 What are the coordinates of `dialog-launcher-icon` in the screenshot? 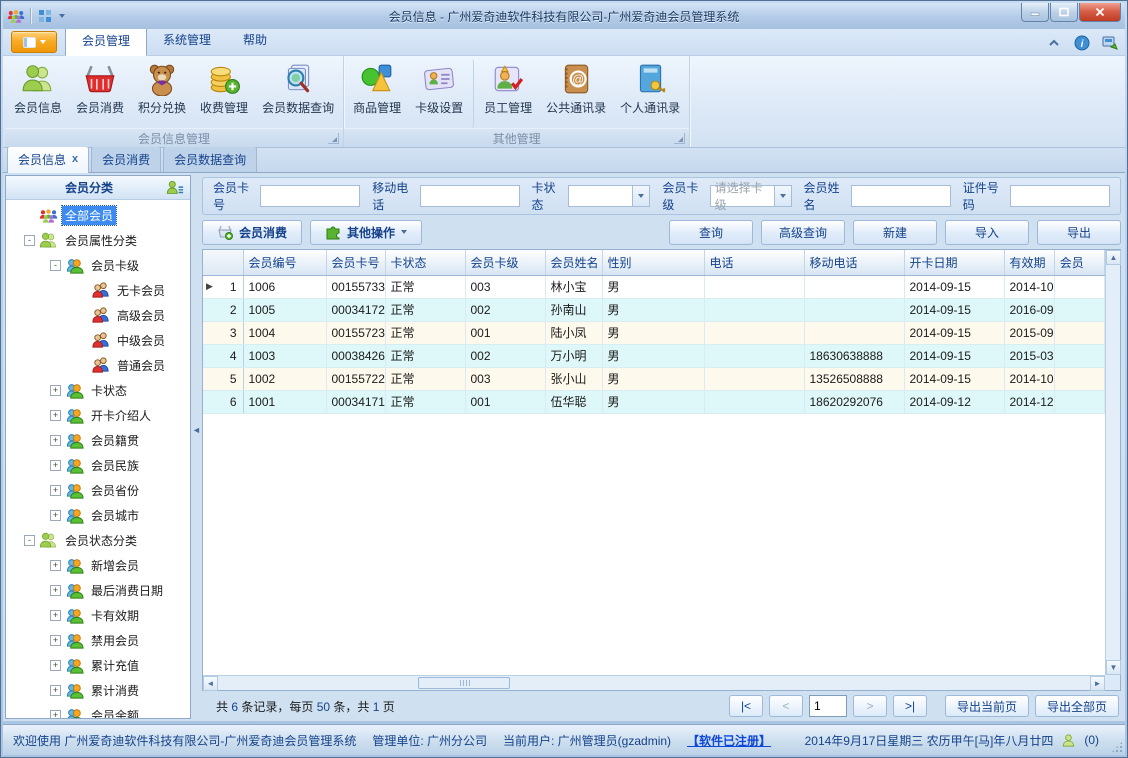 It's located at (680, 138).